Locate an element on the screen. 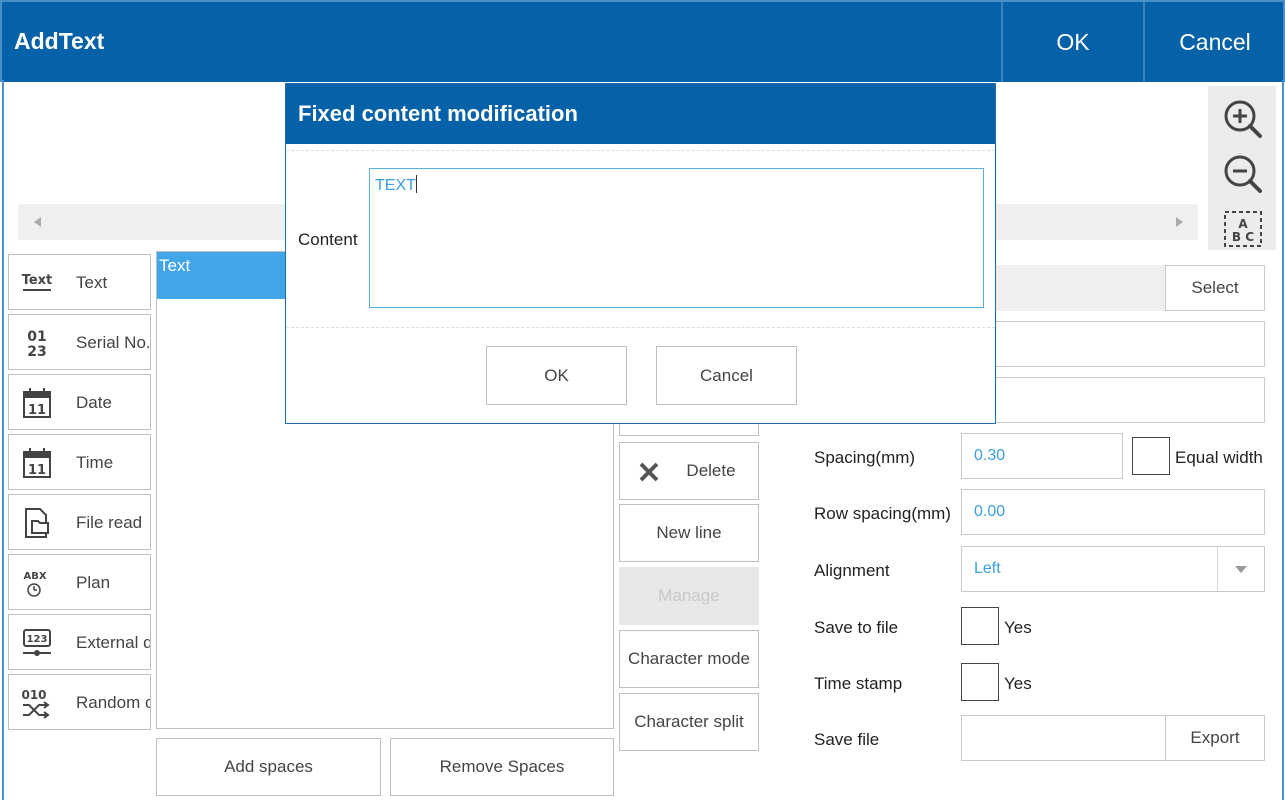 Image resolution: width=1285 pixels, height=800 pixels. property-field-1: 0 is located at coordinates (1113, 344).